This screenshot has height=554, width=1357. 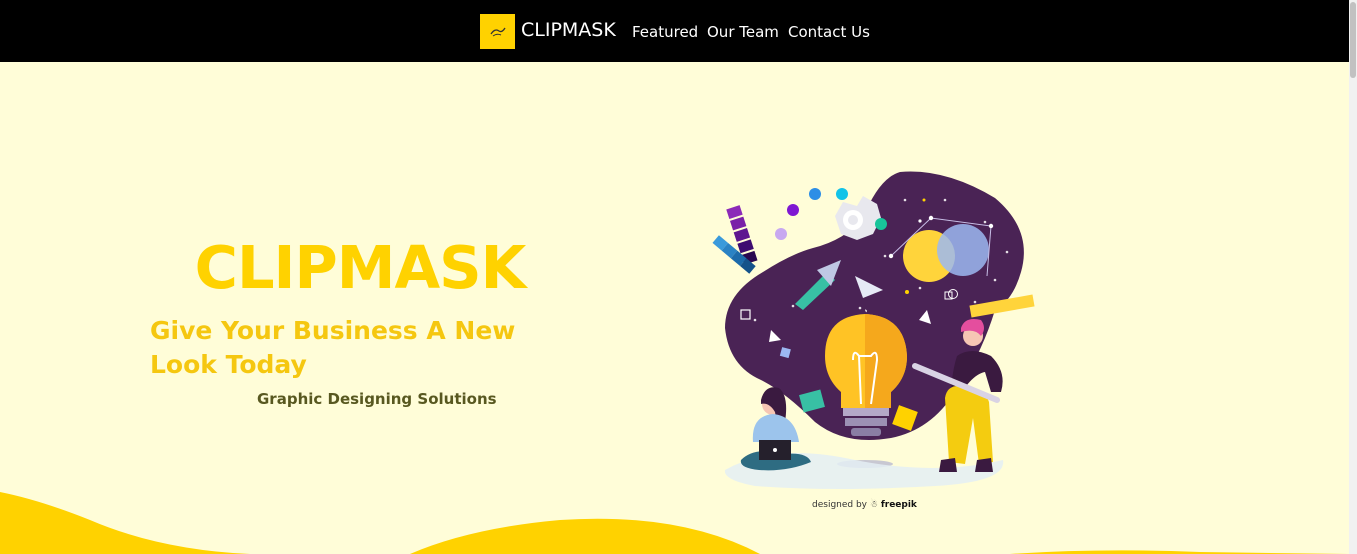 I want to click on navbar: CLIPMASK Featured Our Team Contact Us, so click(x=674, y=31).